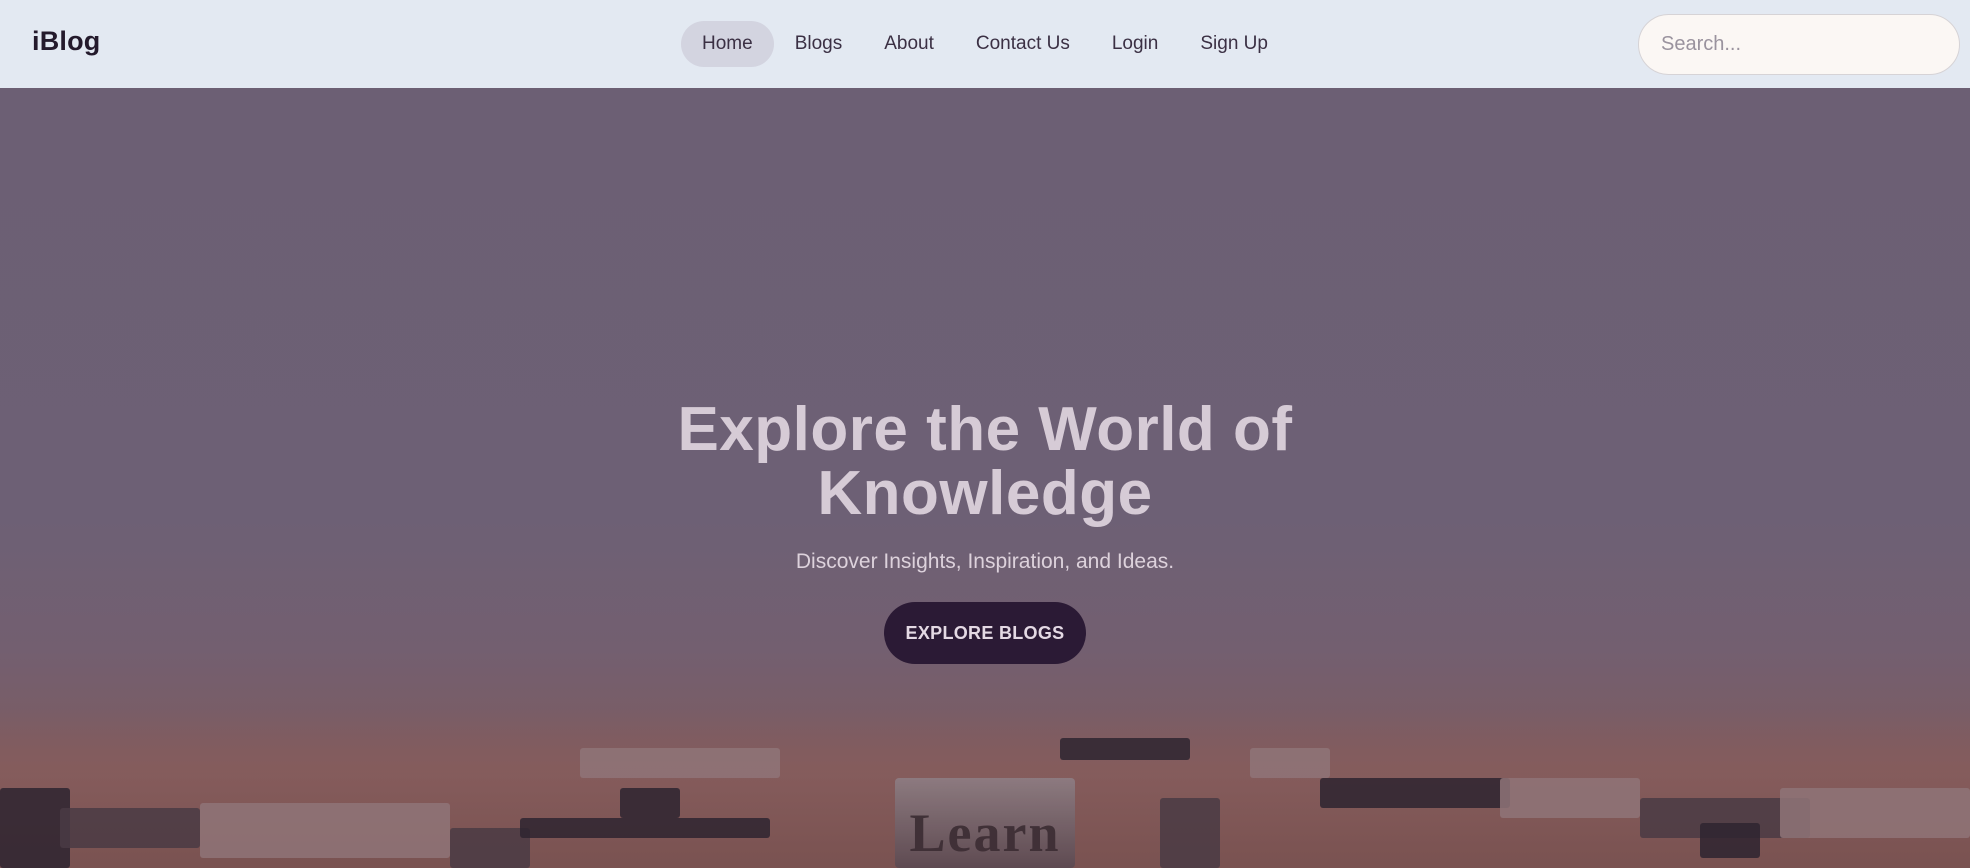 The image size is (1970, 868). Describe the element at coordinates (1135, 44) in the screenshot. I see `nav-link-login: Login` at that location.